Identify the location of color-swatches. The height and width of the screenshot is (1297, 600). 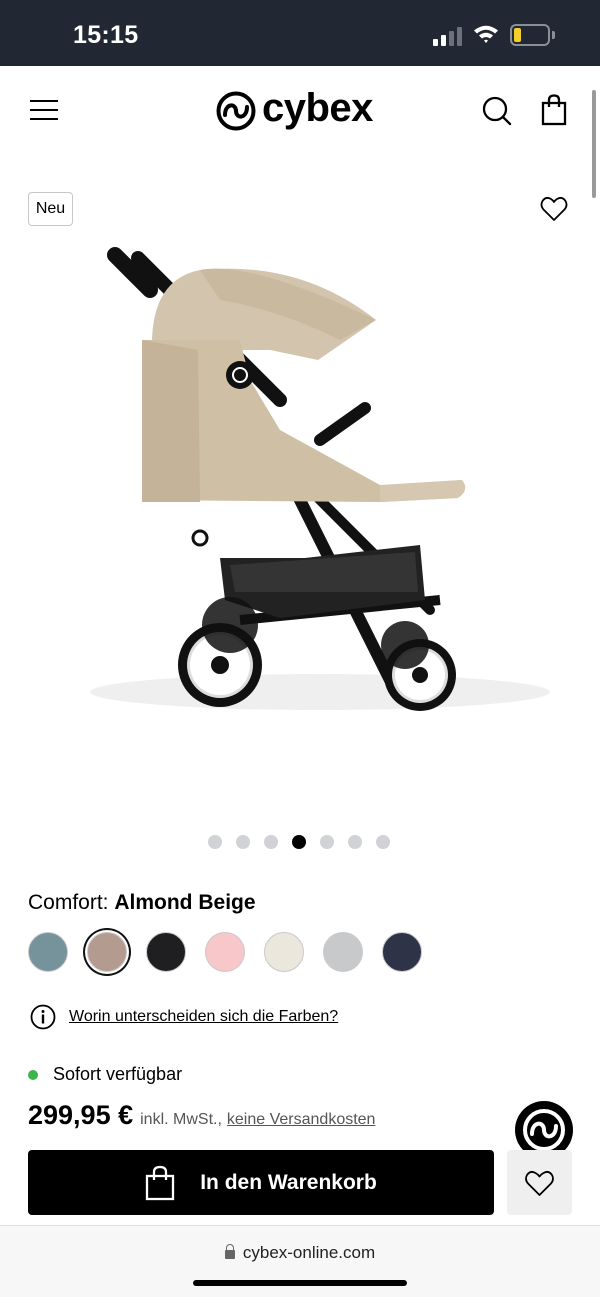
(225, 952).